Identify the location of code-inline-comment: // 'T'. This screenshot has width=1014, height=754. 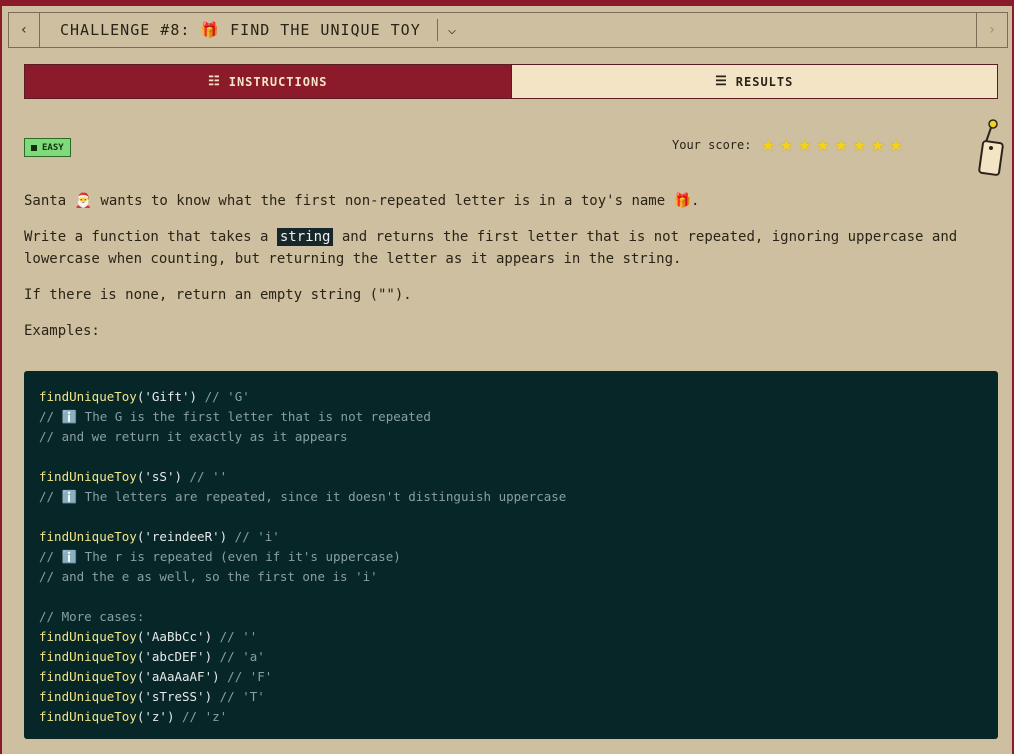
(238, 696).